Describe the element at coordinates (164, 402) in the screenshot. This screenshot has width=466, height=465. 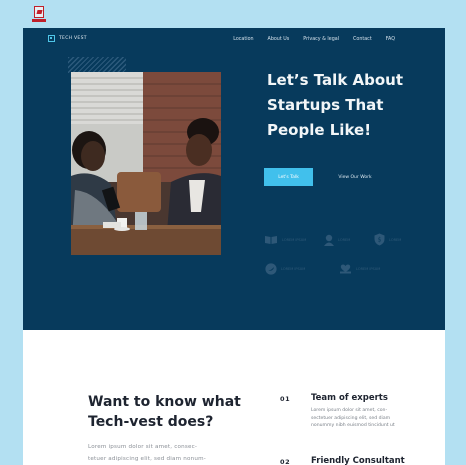
I see `about-title-line-1: Want to know what` at that location.